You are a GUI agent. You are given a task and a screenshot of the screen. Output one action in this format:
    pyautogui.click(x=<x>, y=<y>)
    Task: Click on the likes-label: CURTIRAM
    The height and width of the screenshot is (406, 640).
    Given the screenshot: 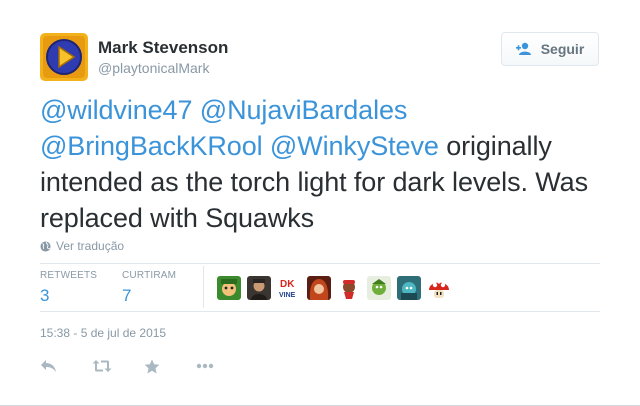 What is the action you would take?
    pyautogui.click(x=149, y=275)
    